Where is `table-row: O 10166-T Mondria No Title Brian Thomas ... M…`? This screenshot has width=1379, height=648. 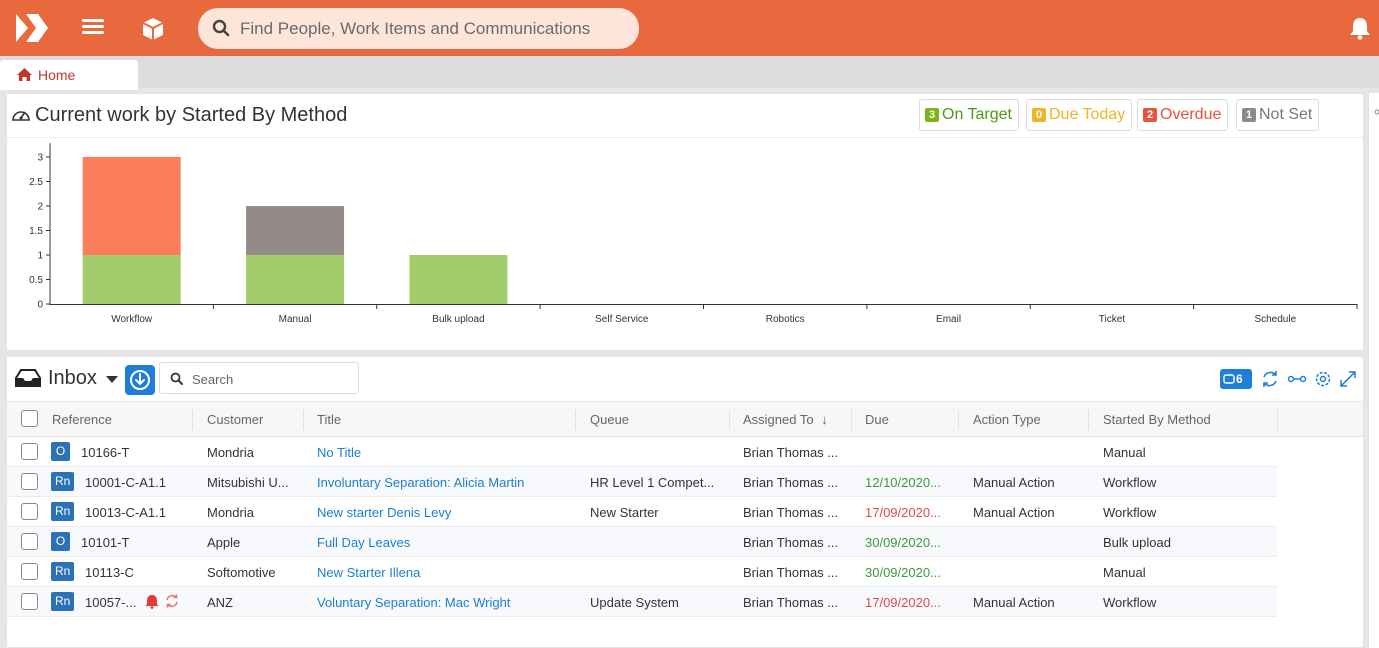 table-row: O 10166-T Mondria No Title Brian Thomas ... M… is located at coordinates (642, 452).